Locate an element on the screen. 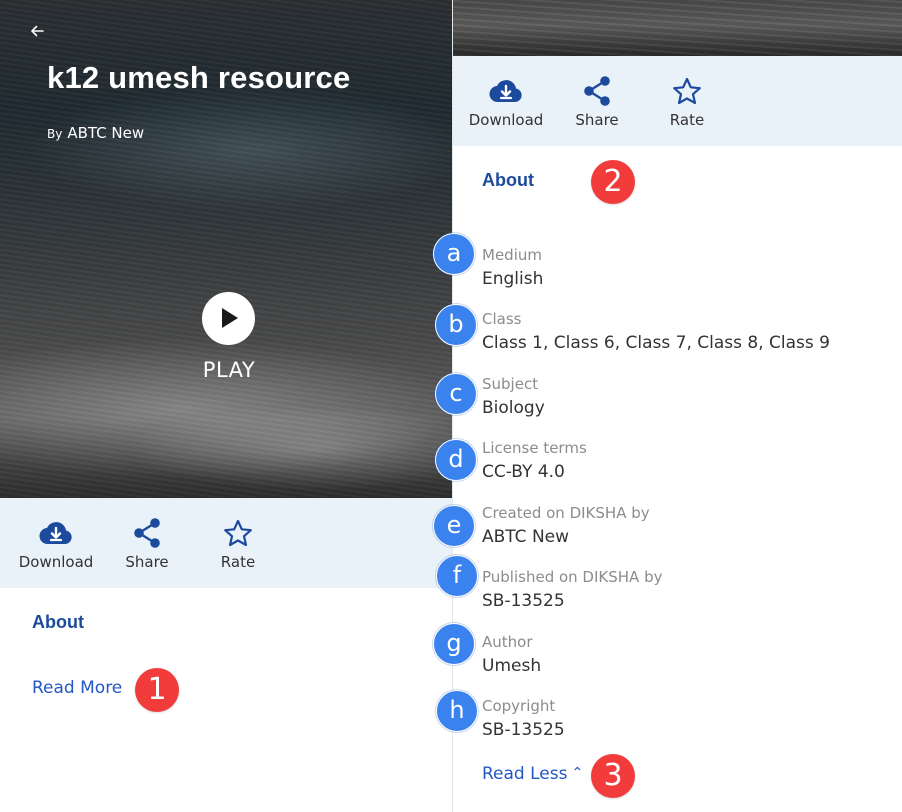 The width and height of the screenshot is (902, 812). read-less-link: Read Less ⌃ is located at coordinates (532, 774).